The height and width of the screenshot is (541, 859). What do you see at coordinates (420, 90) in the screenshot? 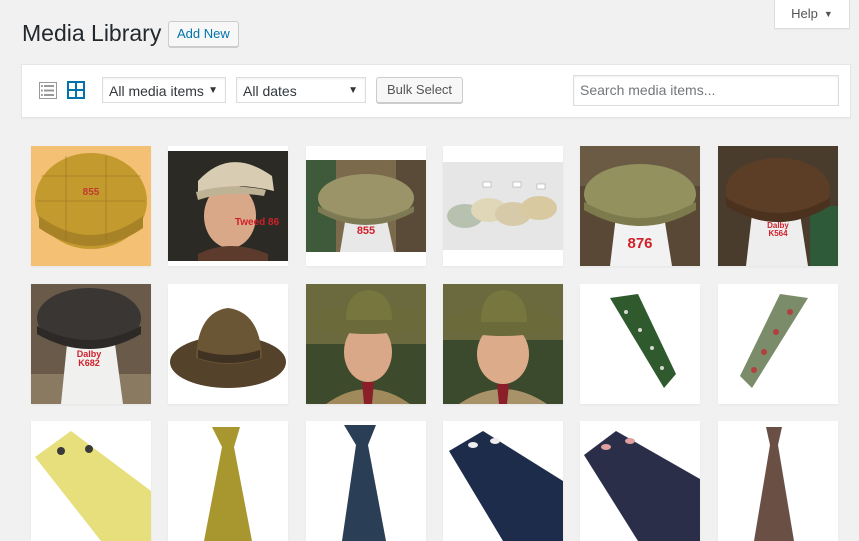
I see `bulk-select-button: Bulk Select` at bounding box center [420, 90].